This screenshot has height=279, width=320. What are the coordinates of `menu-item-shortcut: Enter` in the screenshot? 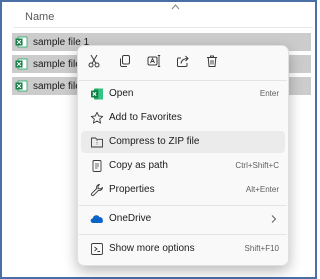 It's located at (269, 93).